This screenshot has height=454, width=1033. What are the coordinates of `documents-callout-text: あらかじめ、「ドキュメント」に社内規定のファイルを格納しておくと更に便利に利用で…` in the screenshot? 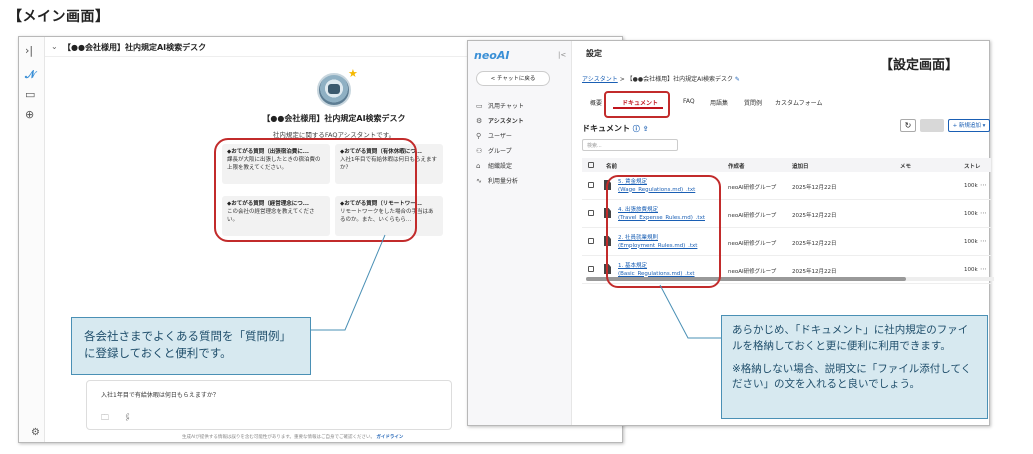 It's located at (850, 338).